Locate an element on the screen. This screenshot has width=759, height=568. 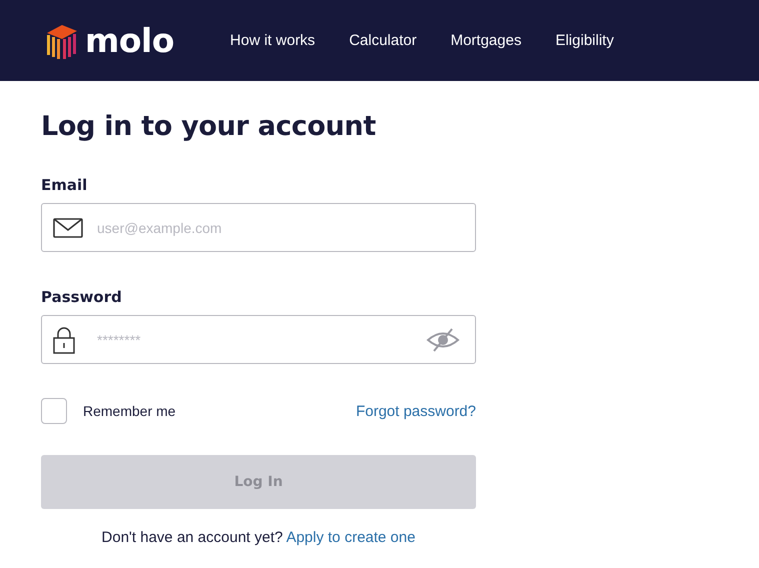
envelope-icon is located at coordinates (68, 228).